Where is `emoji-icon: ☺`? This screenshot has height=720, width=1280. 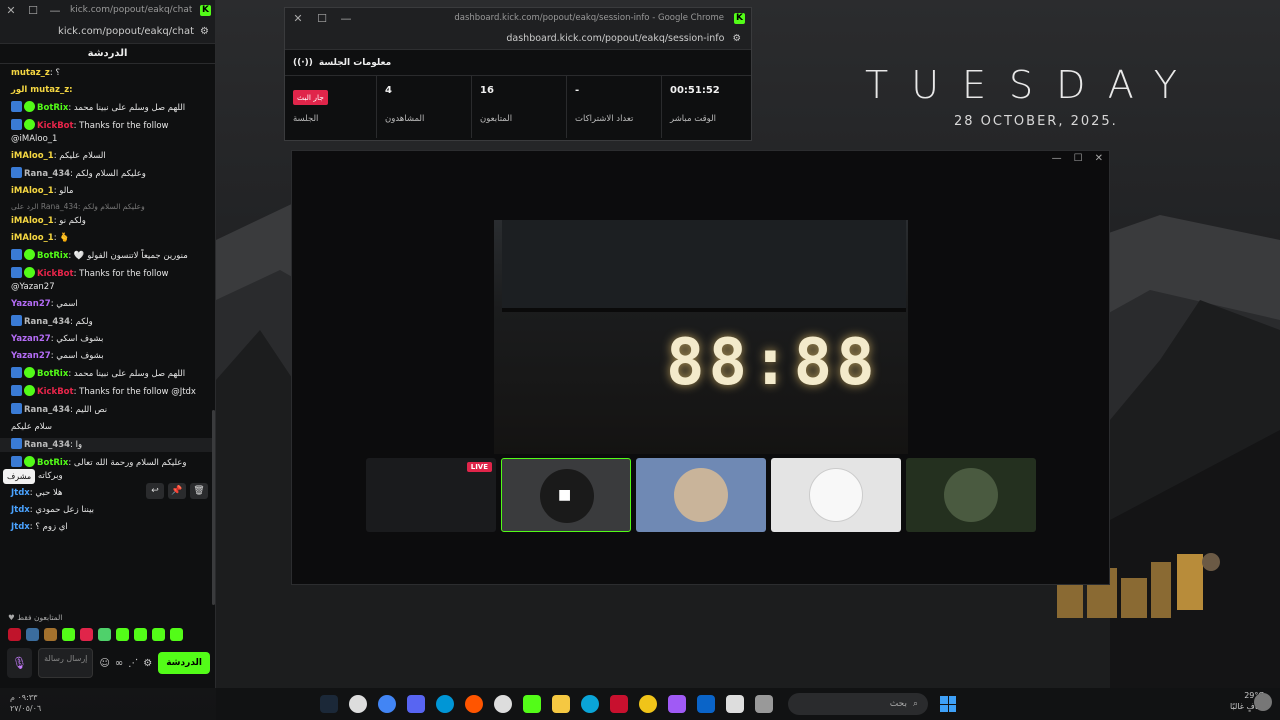 emoji-icon: ☺ is located at coordinates (104, 663).